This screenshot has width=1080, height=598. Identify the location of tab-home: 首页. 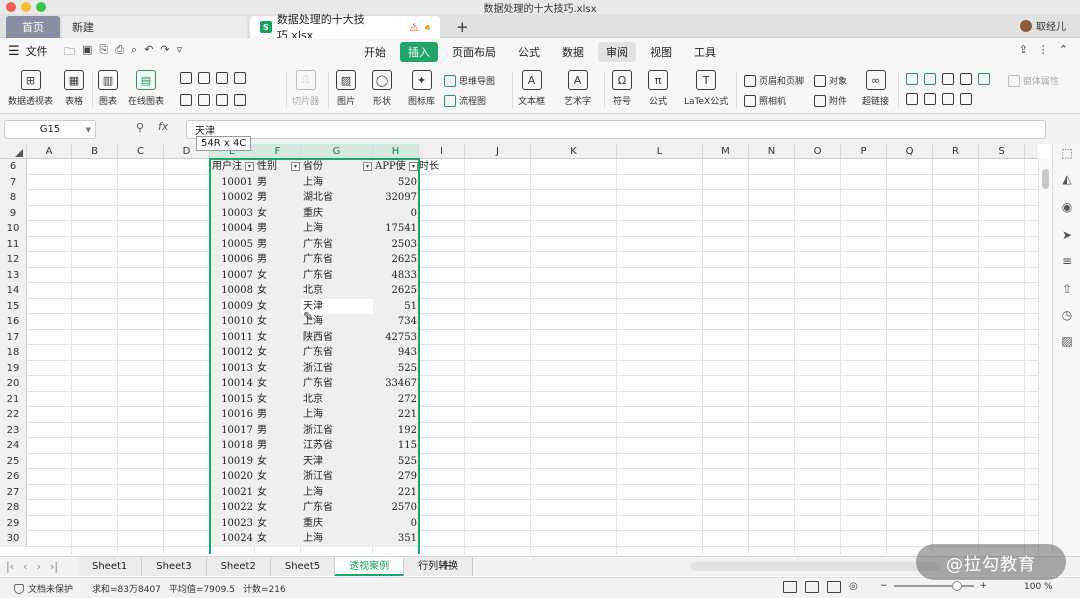
(33, 27).